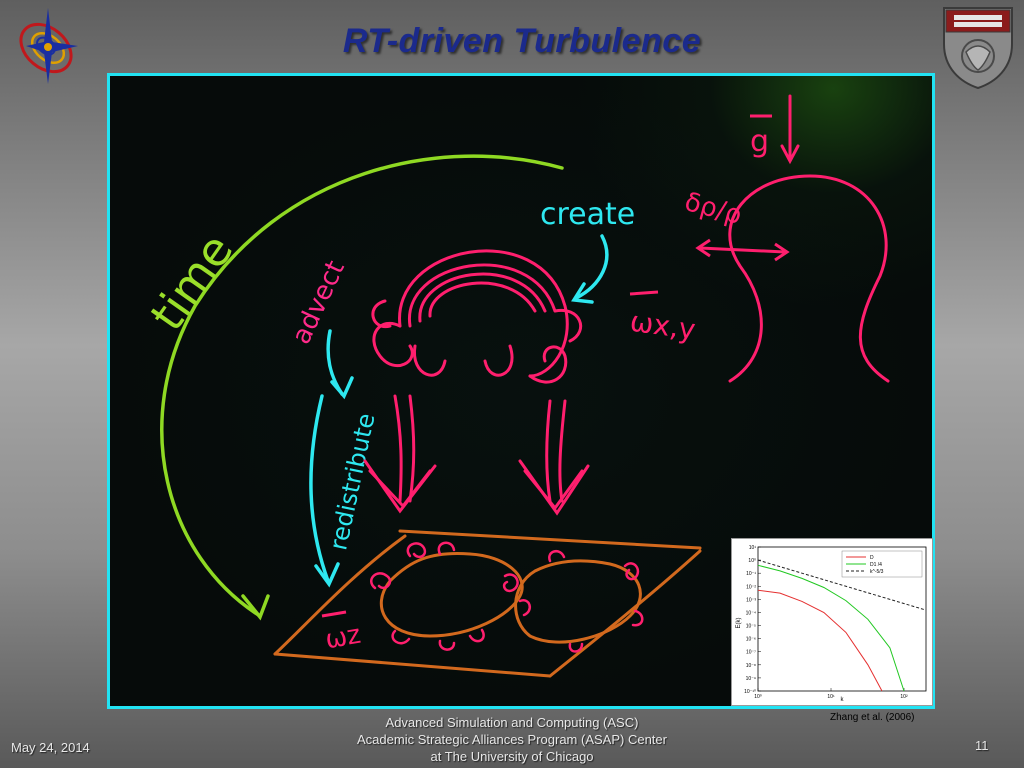 The image size is (1024, 768). Describe the element at coordinates (872, 558) in the screenshot. I see `legend-label: D` at that location.